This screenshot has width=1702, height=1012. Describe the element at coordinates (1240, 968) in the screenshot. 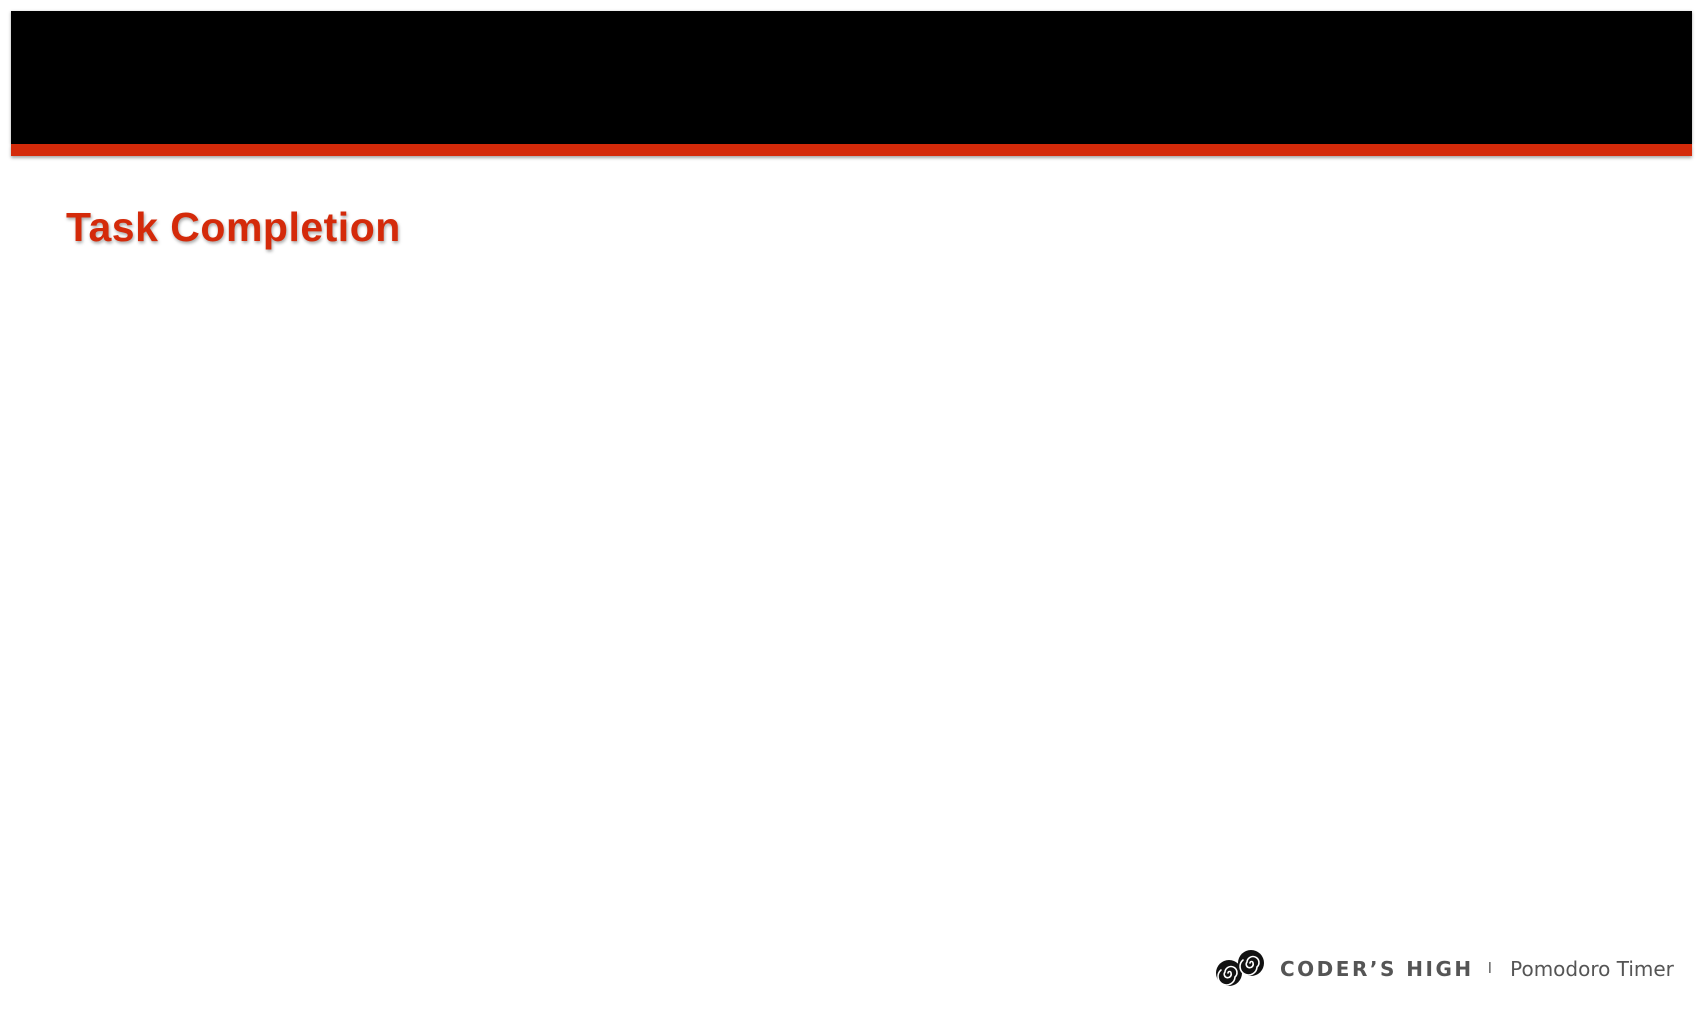

I see `spiral-eyes-logo-icon` at that location.